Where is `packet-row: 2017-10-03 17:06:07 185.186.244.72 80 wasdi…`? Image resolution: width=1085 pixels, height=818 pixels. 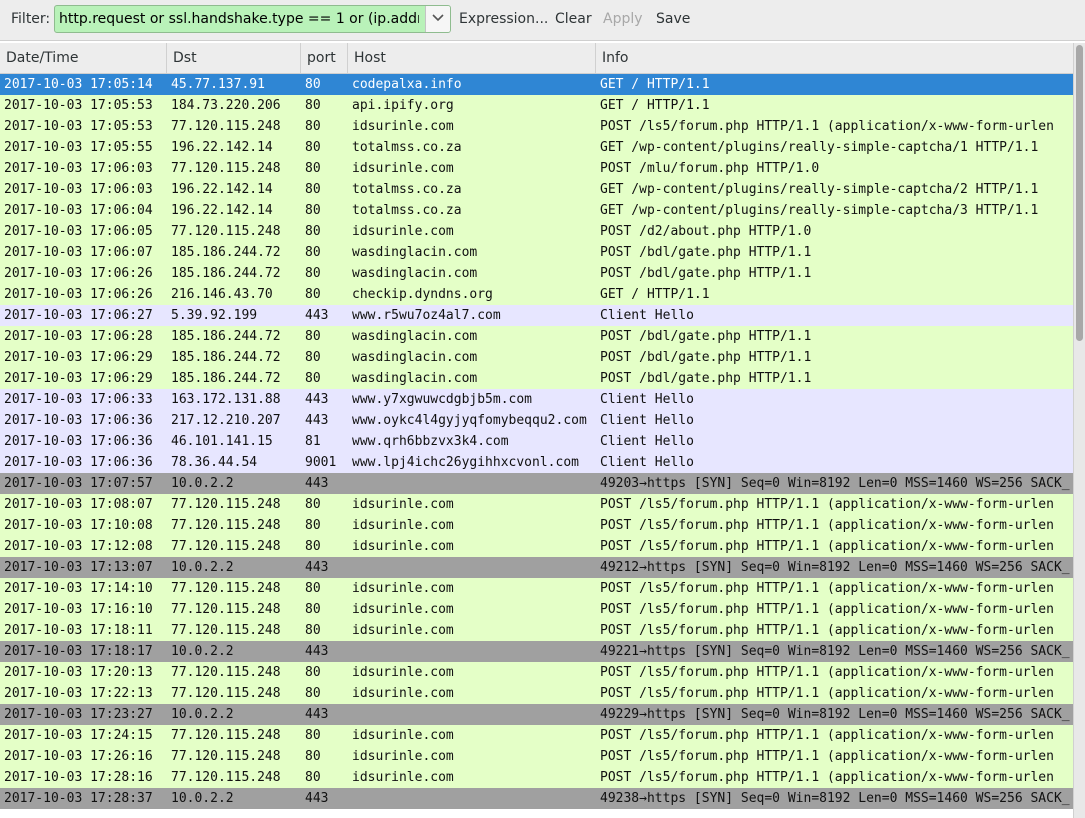 packet-row: 2017-10-03 17:06:07 185.186.244.72 80 wasdi… is located at coordinates (536, 252).